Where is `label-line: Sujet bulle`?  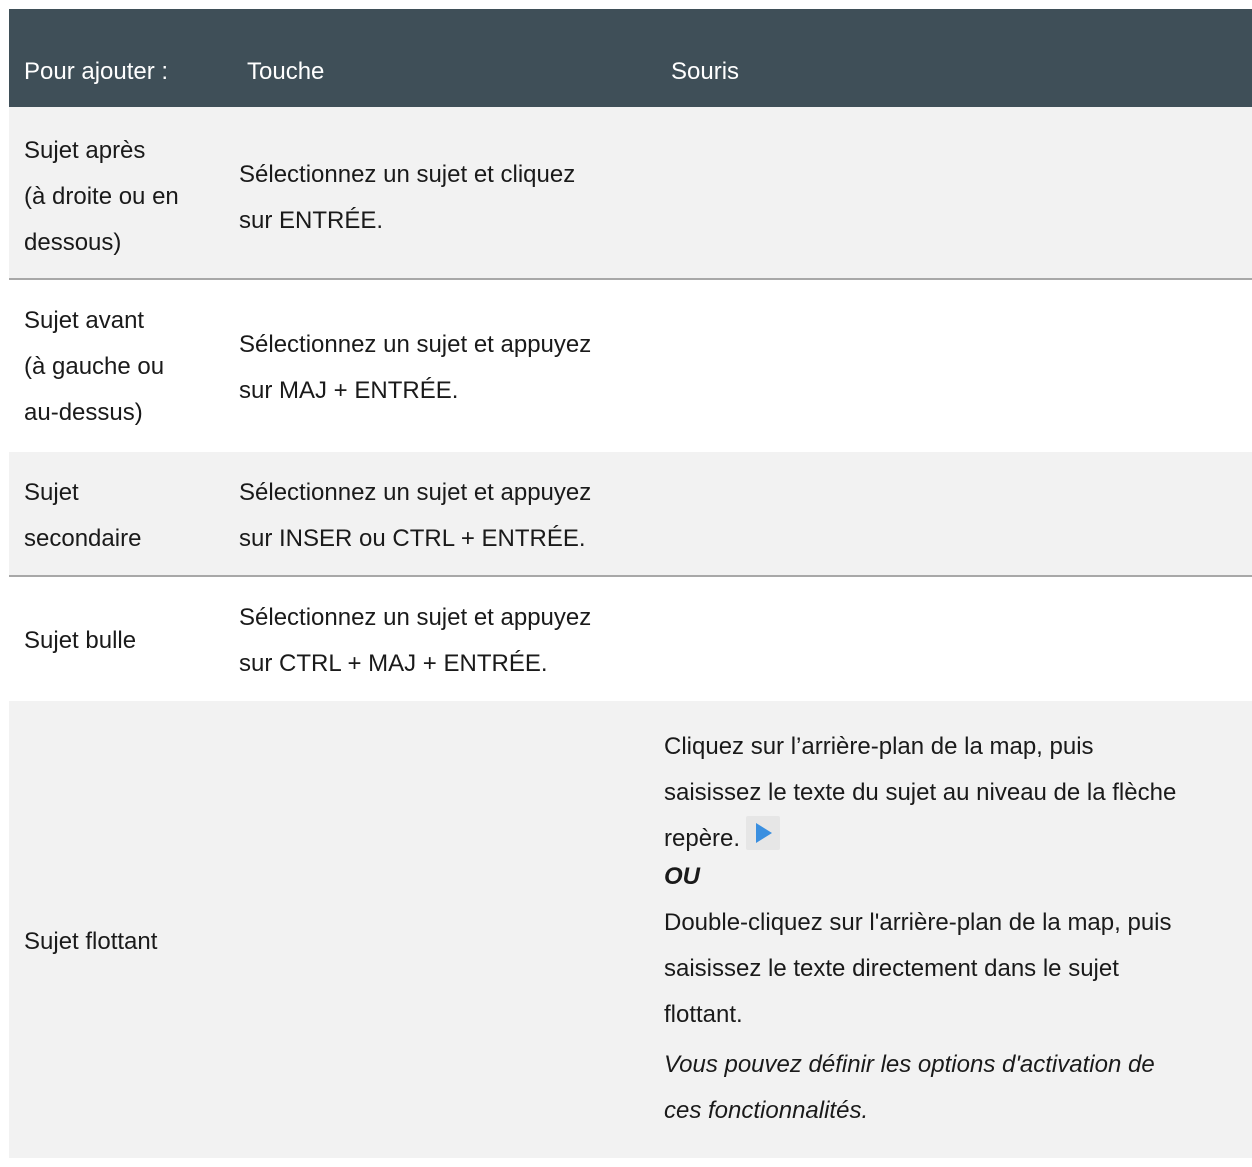
label-line: Sujet bulle is located at coordinates (80, 640).